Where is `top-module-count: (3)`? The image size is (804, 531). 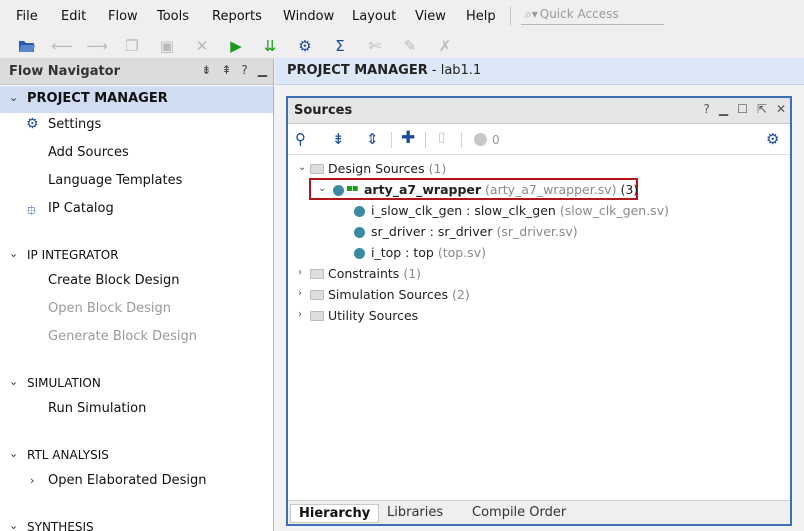
top-module-count: (3) is located at coordinates (629, 189).